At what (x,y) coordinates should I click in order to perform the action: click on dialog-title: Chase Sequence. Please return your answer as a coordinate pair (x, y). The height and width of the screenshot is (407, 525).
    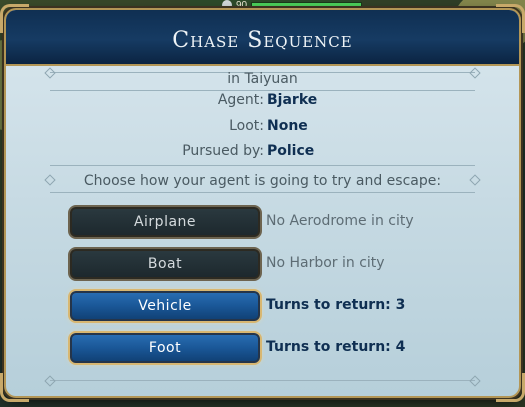
    Looking at the image, I should click on (262, 40).